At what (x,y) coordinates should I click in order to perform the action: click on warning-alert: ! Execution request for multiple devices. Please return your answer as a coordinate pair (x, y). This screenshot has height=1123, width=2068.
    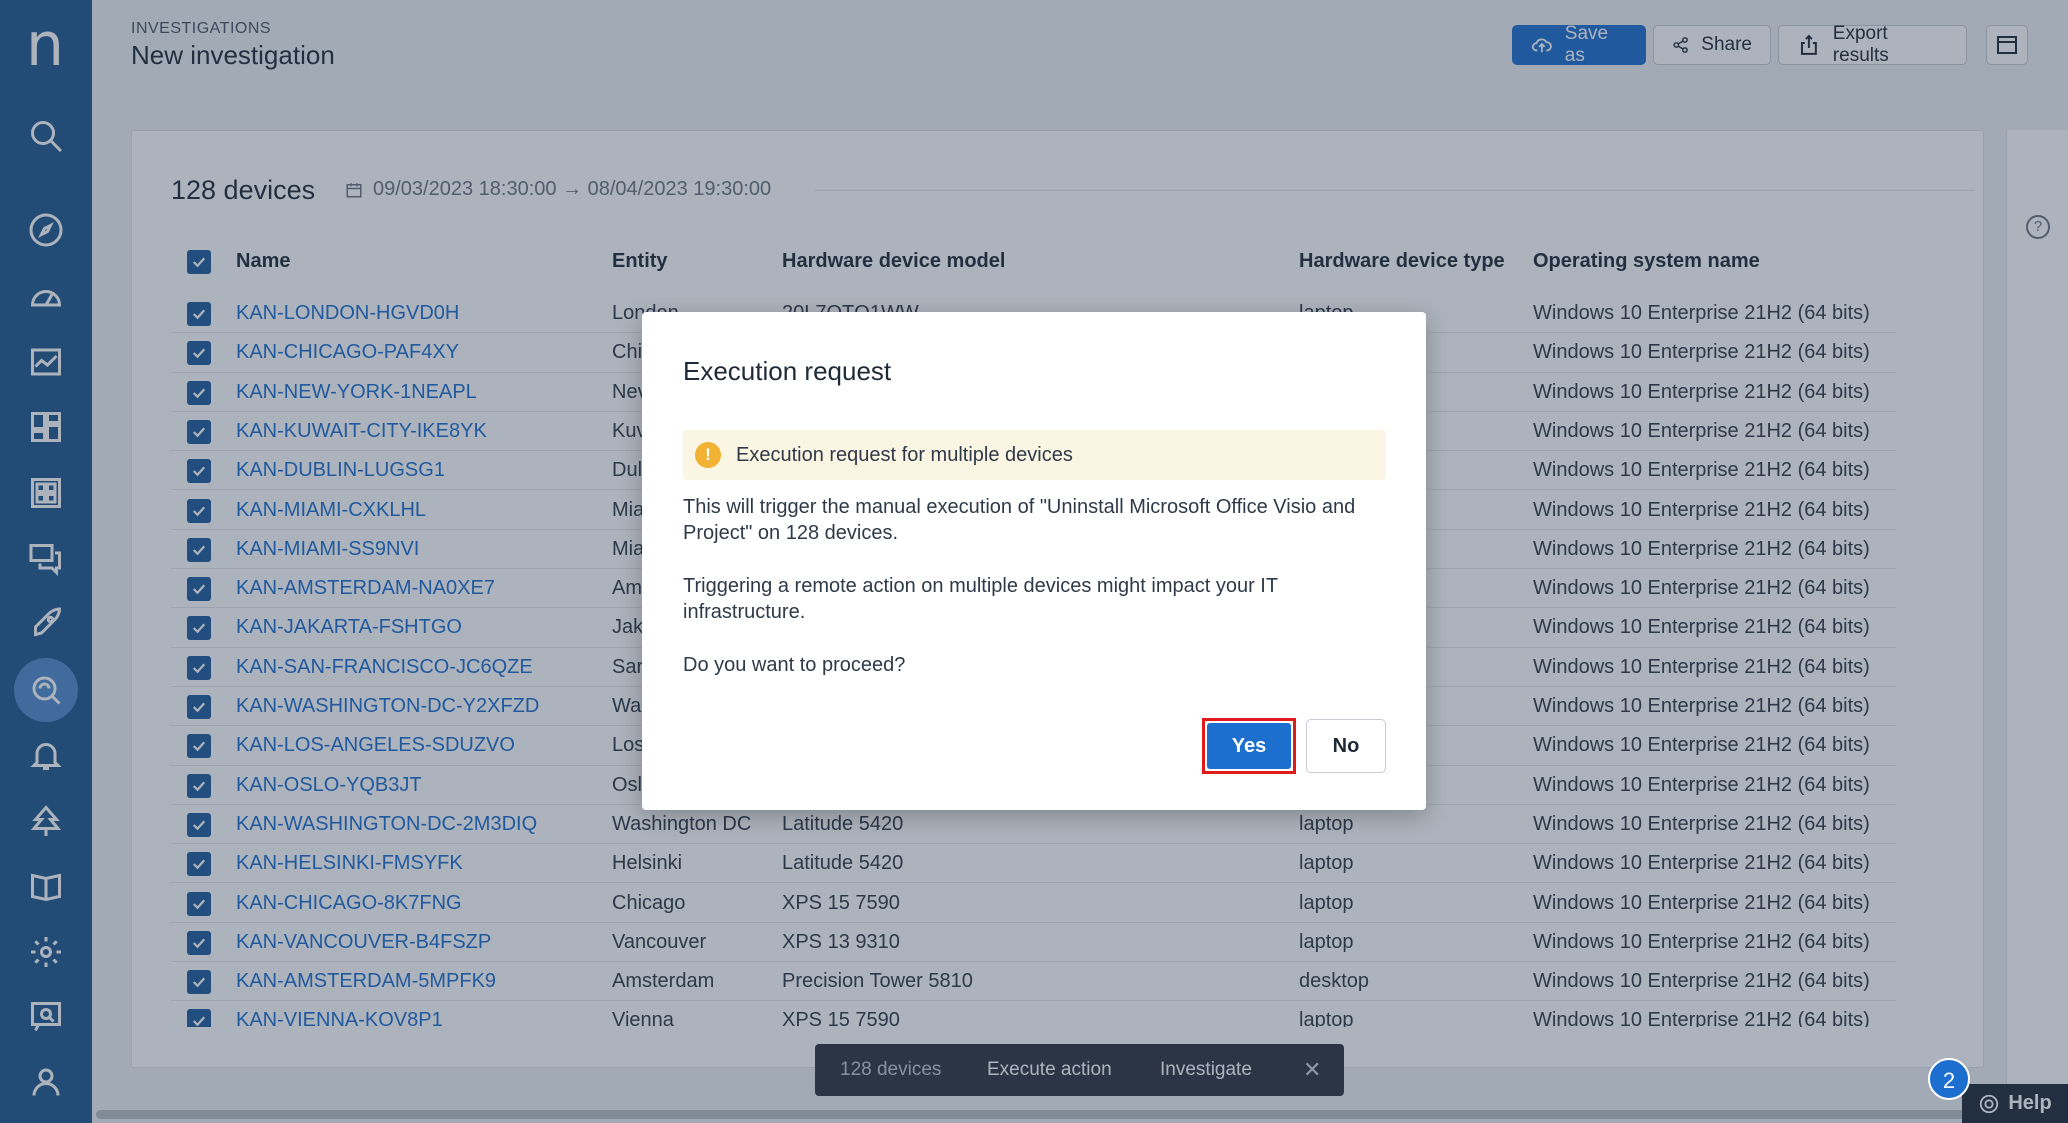
    Looking at the image, I should click on (1034, 455).